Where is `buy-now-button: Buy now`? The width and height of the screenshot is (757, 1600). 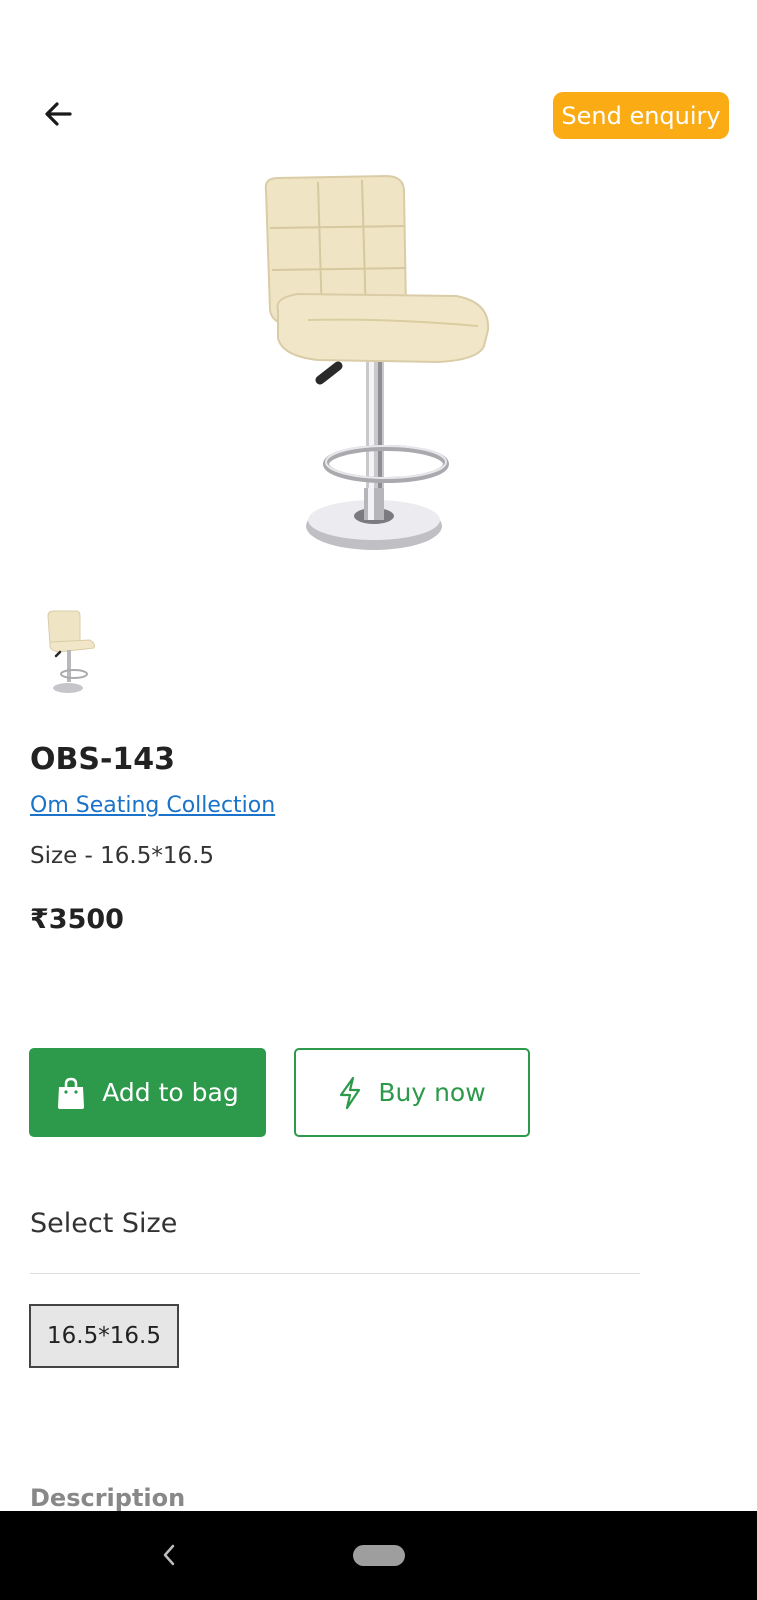
buy-now-button: Buy now is located at coordinates (412, 1092).